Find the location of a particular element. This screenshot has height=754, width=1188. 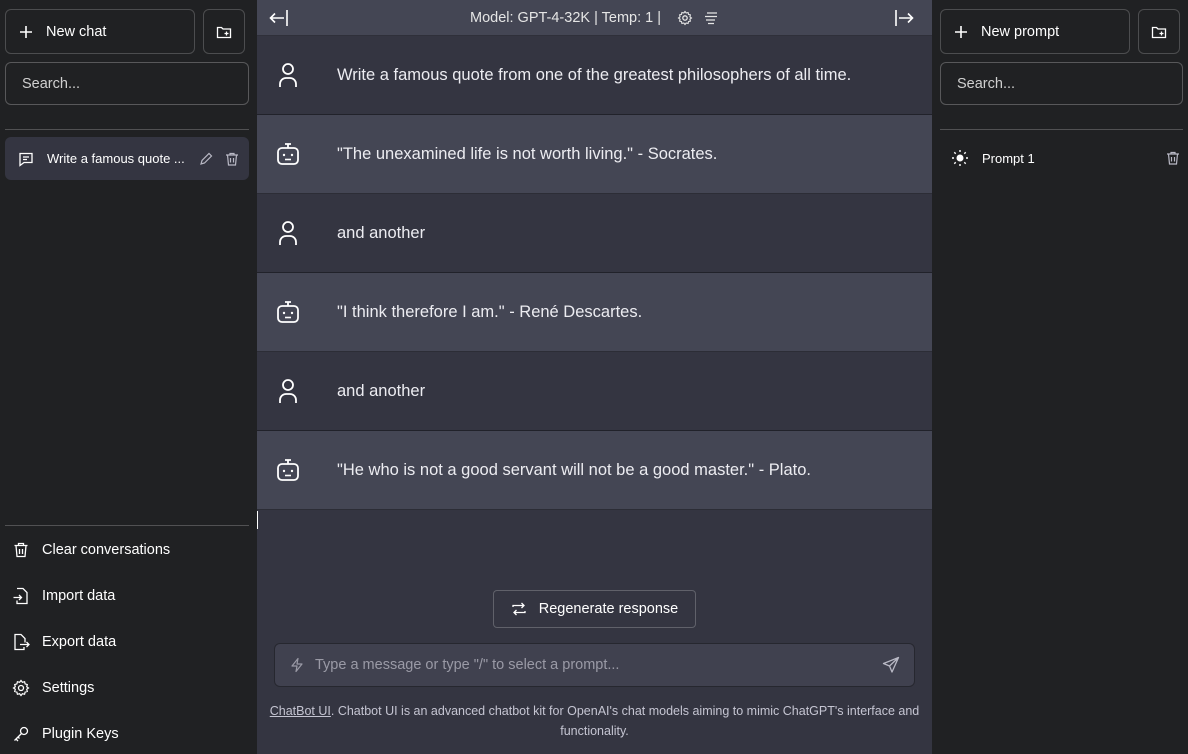

regenerate-response-button: Regenerate response is located at coordinates (594, 609).